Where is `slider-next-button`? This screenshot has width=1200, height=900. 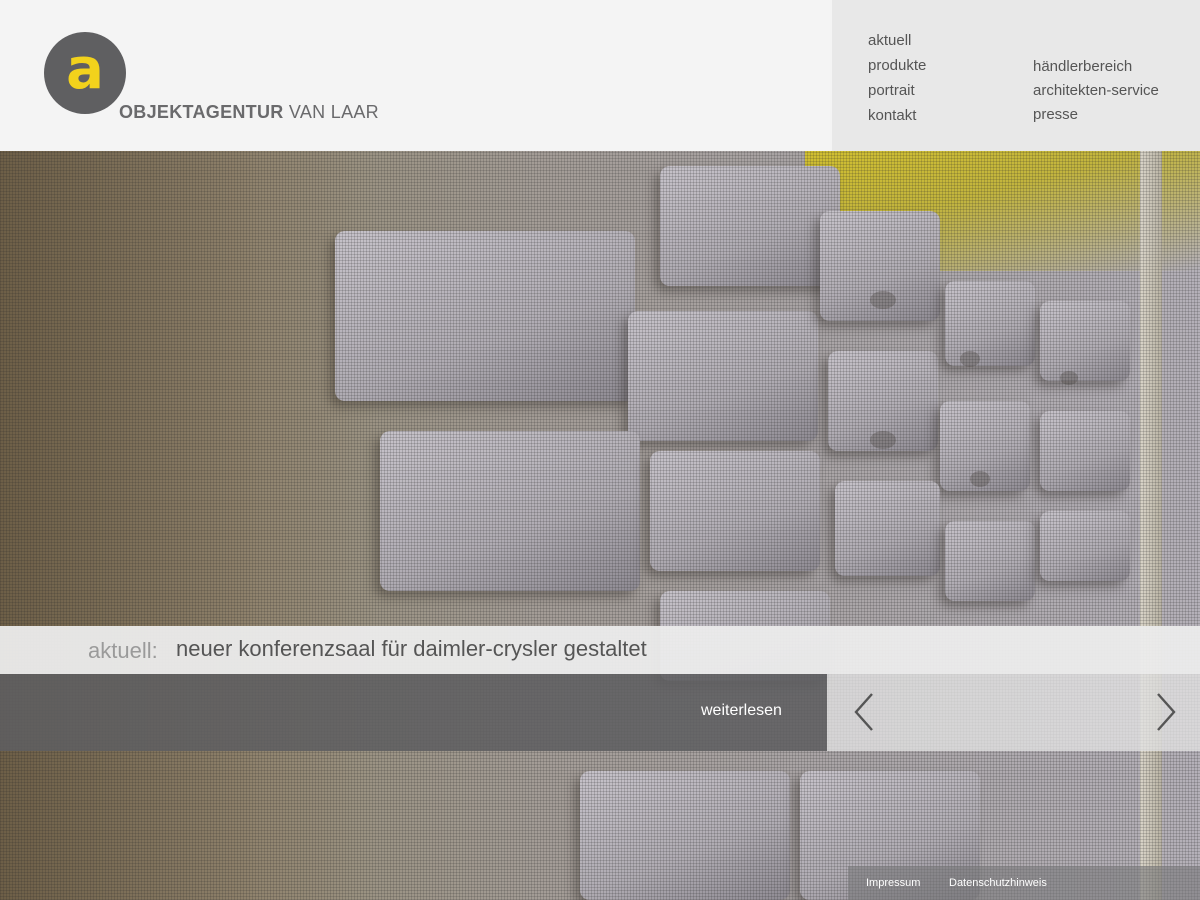 slider-next-button is located at coordinates (1166, 712).